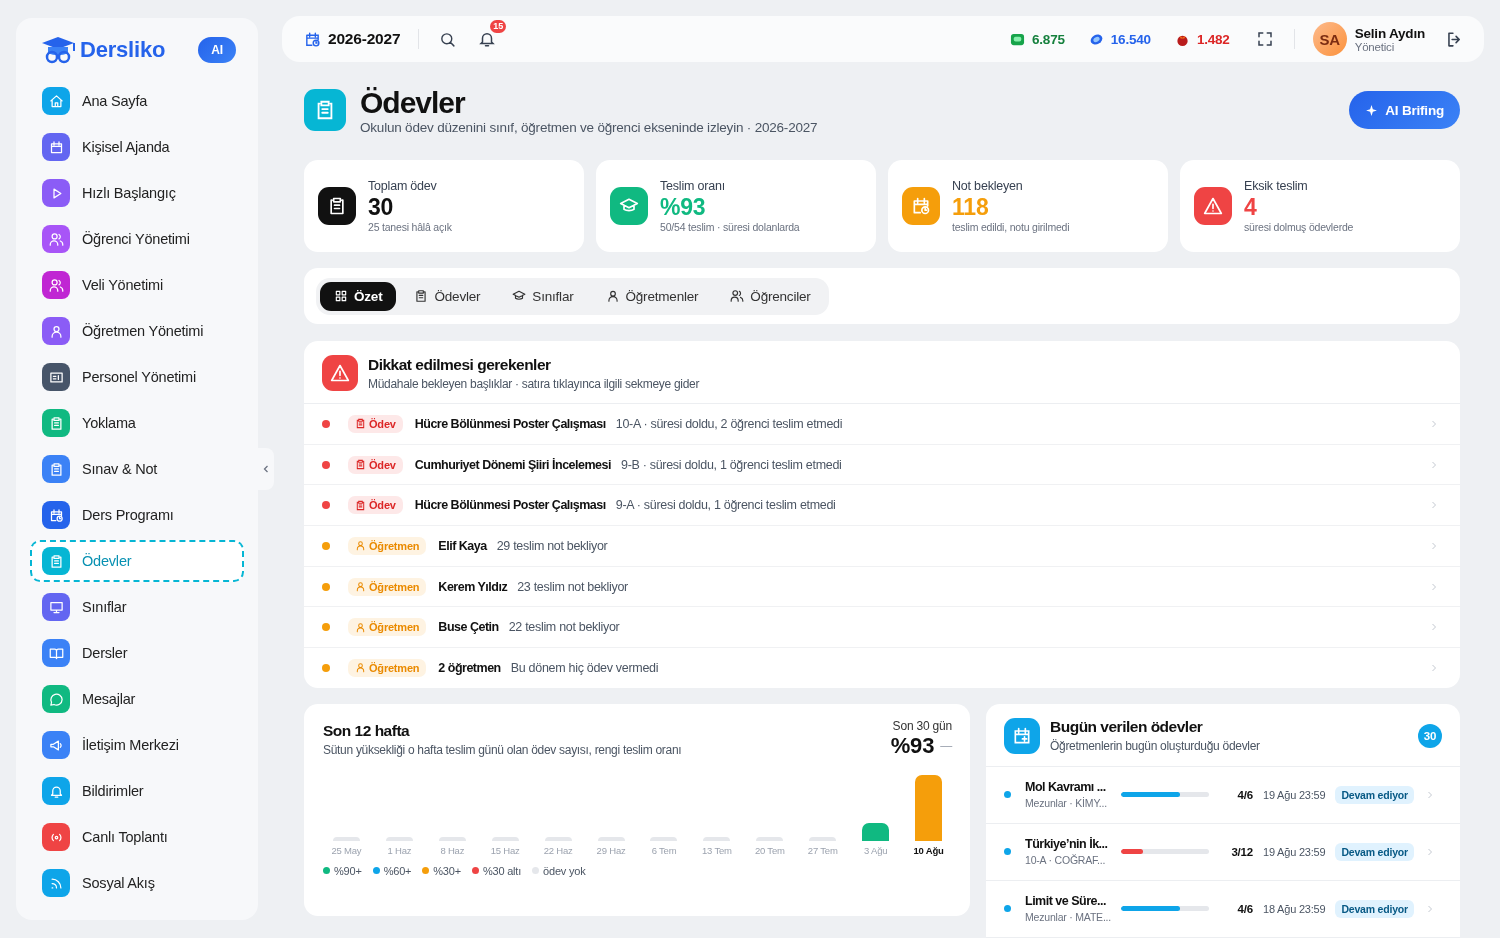 The width and height of the screenshot is (1500, 938). What do you see at coordinates (543, 296) in the screenshot?
I see `tab: Sınıflar` at bounding box center [543, 296].